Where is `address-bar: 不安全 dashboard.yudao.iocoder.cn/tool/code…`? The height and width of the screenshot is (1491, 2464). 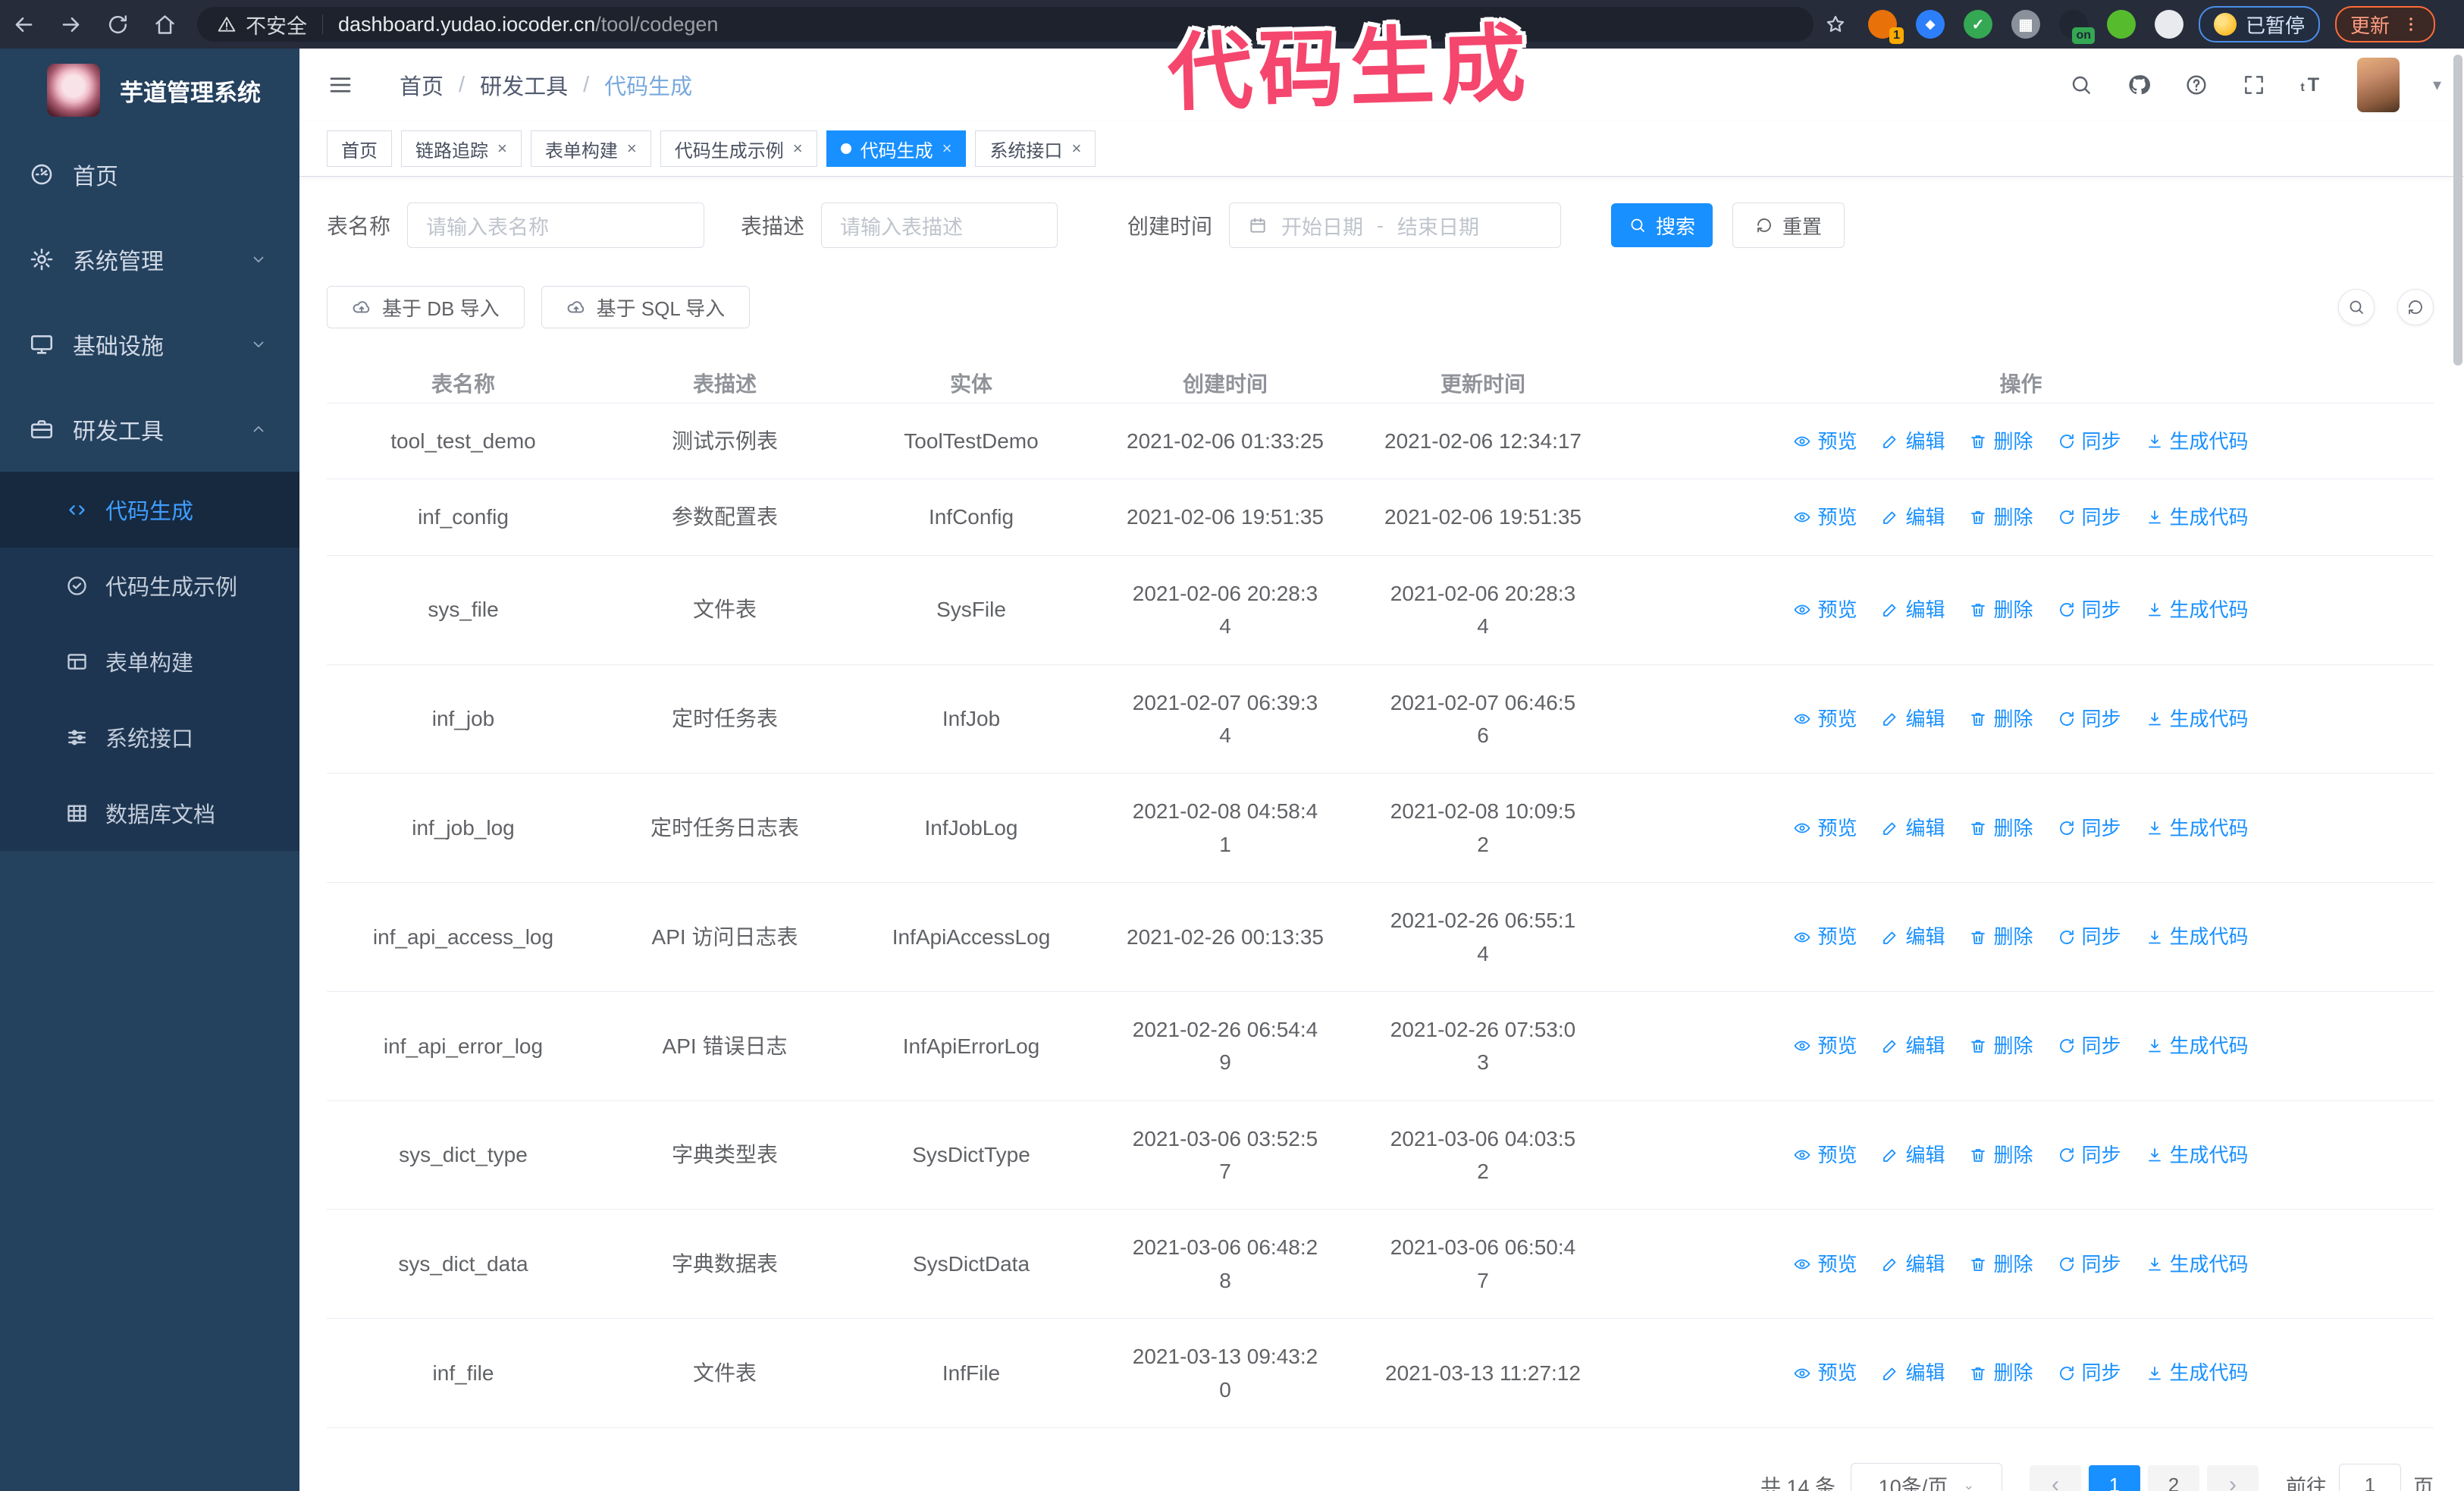 address-bar: 不安全 dashboard.yudao.iocoder.cn/tool/code… is located at coordinates (1006, 24).